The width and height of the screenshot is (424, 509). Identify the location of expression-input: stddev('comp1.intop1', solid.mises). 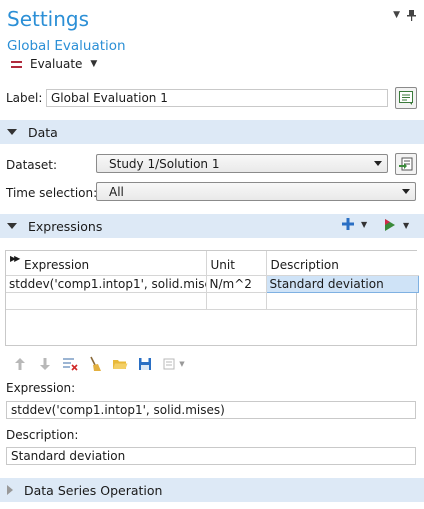
(211, 410).